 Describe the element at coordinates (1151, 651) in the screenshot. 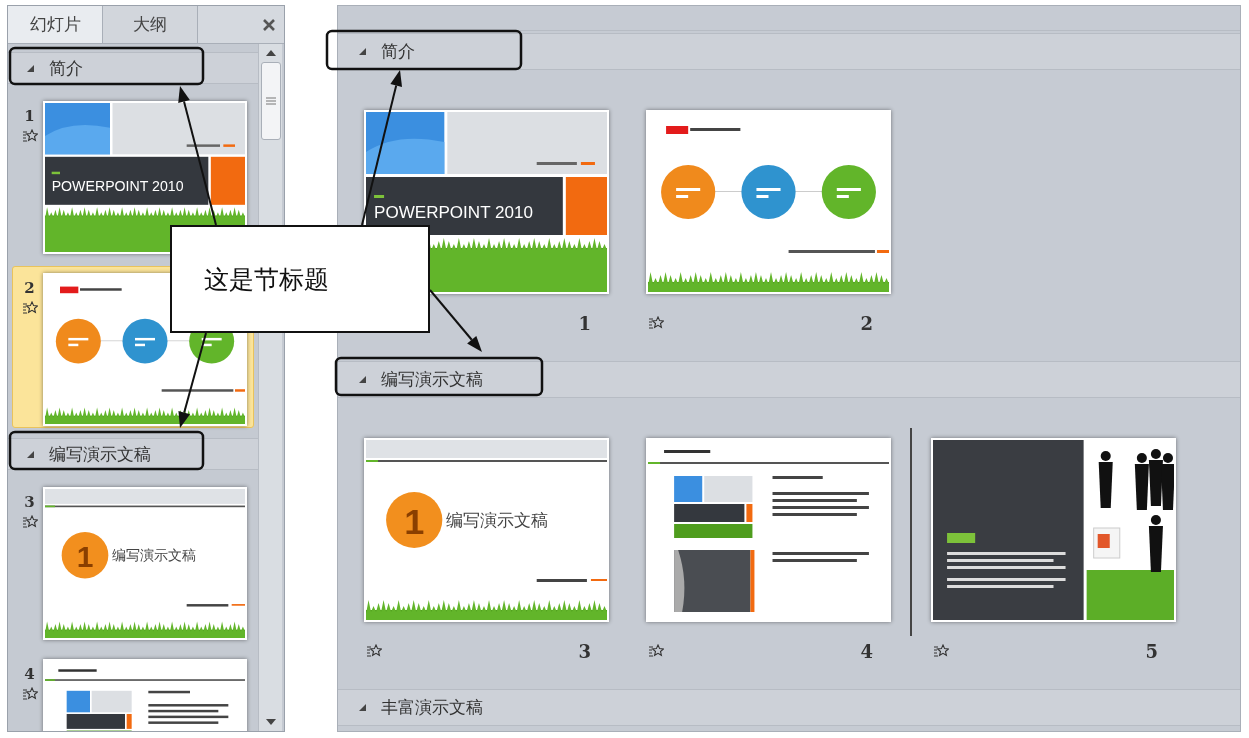

I see `slide-number: 5` at that location.